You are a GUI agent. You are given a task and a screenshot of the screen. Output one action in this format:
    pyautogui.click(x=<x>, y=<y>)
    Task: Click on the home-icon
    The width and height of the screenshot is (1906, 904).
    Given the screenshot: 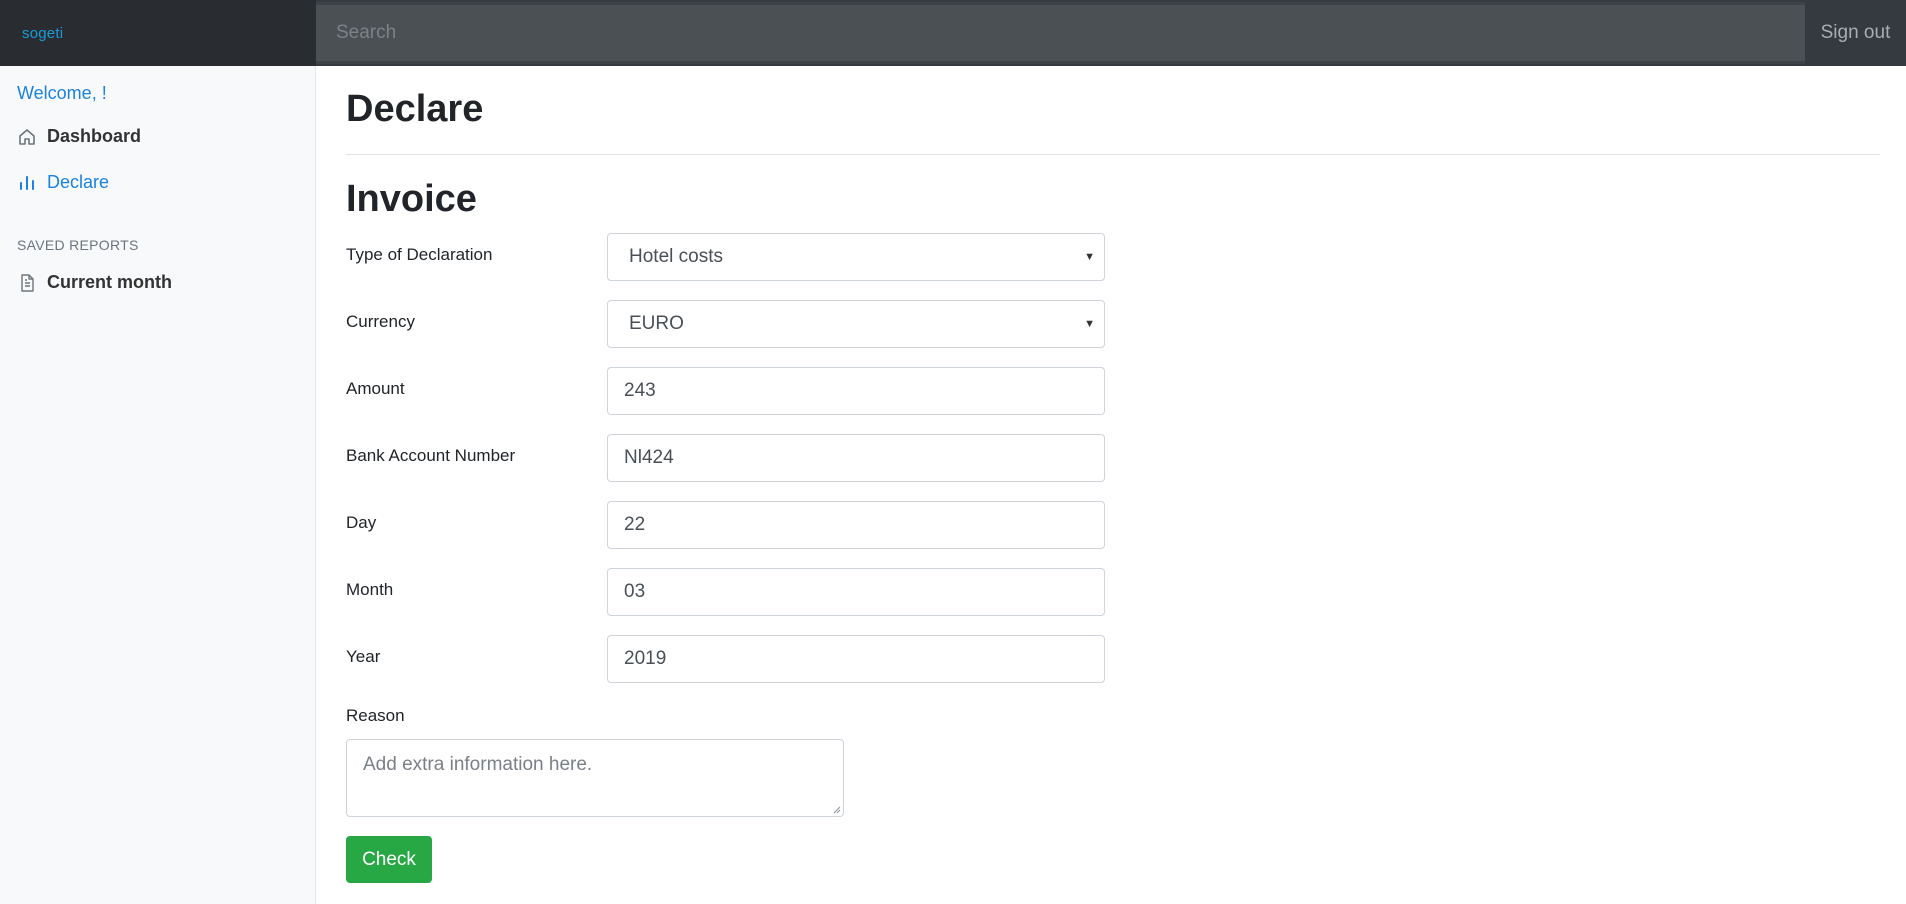 What is the action you would take?
    pyautogui.click(x=27, y=137)
    